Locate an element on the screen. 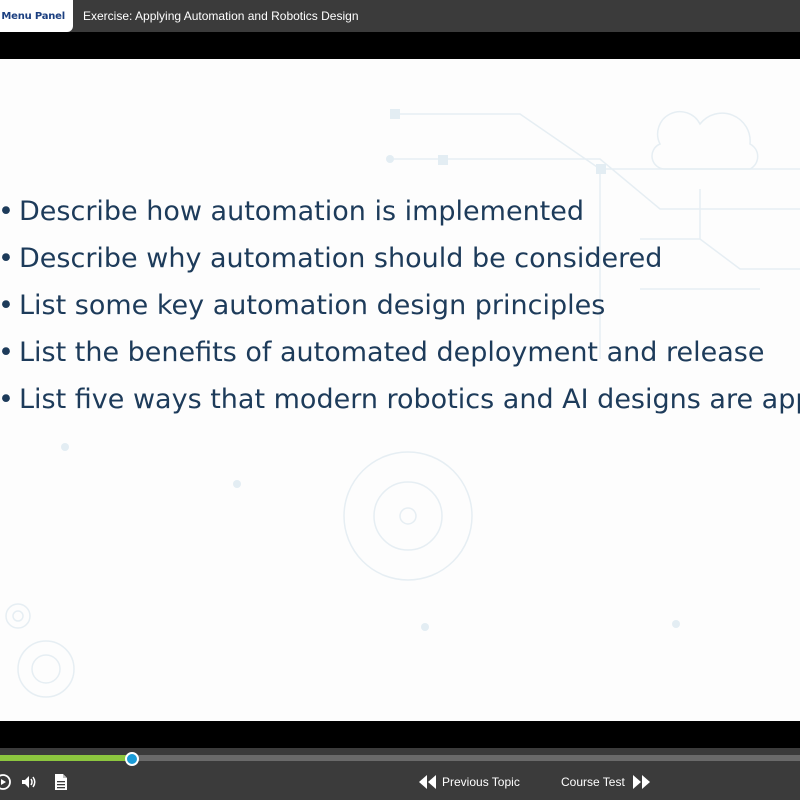  list-item: Describe how automation is implemented is located at coordinates (400, 218).